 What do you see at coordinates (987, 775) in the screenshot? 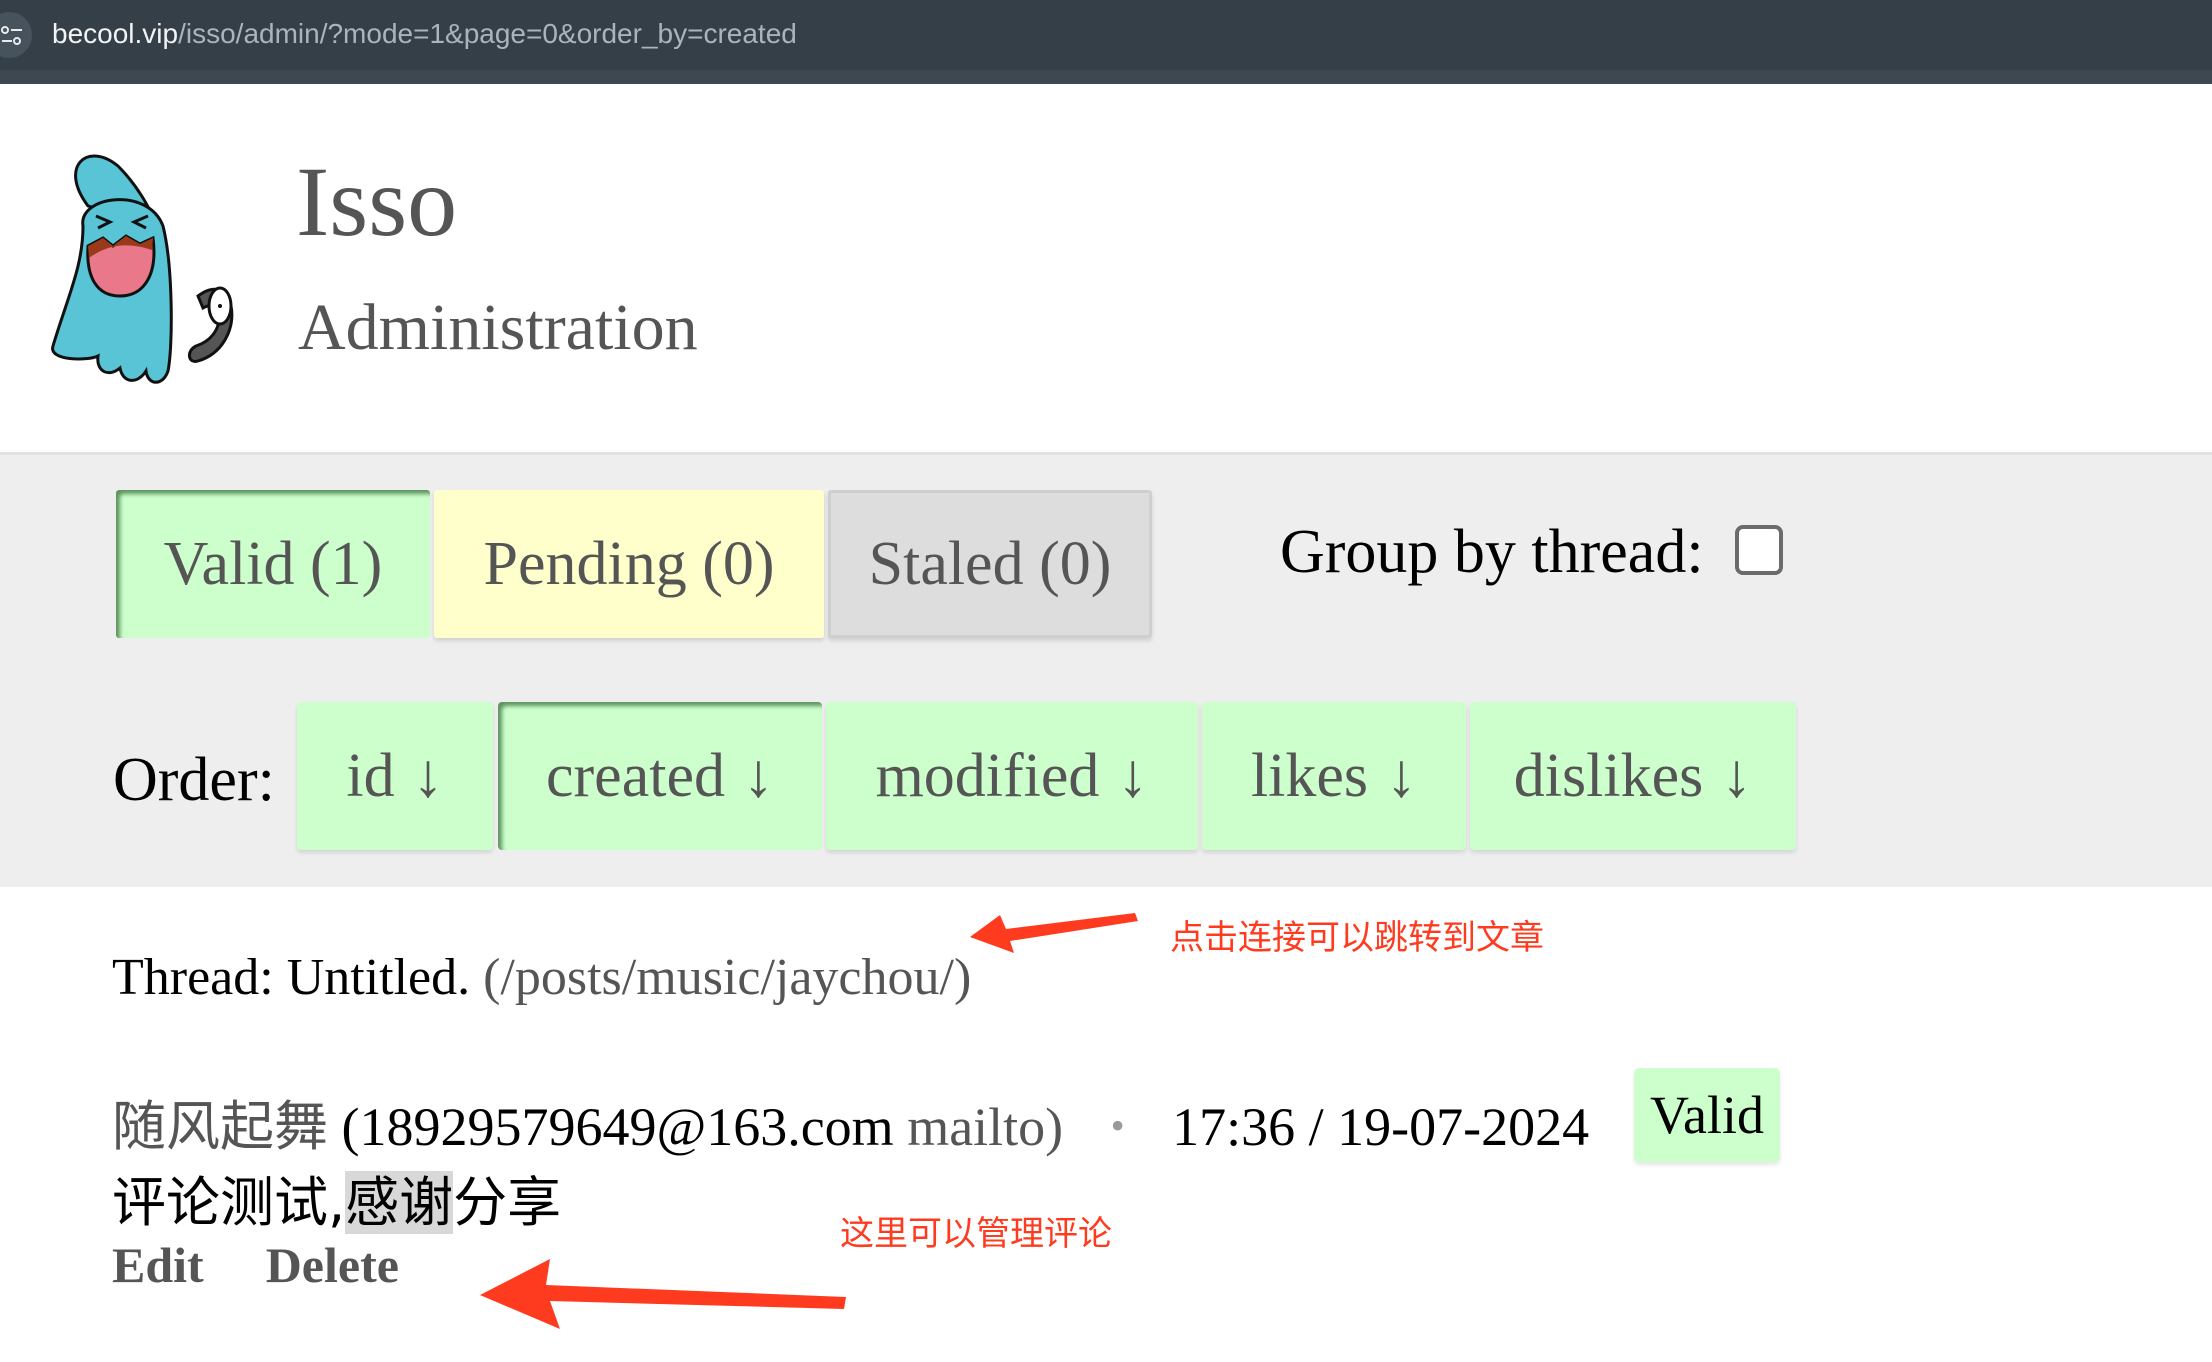
I see `order-modified-label: modified` at bounding box center [987, 775].